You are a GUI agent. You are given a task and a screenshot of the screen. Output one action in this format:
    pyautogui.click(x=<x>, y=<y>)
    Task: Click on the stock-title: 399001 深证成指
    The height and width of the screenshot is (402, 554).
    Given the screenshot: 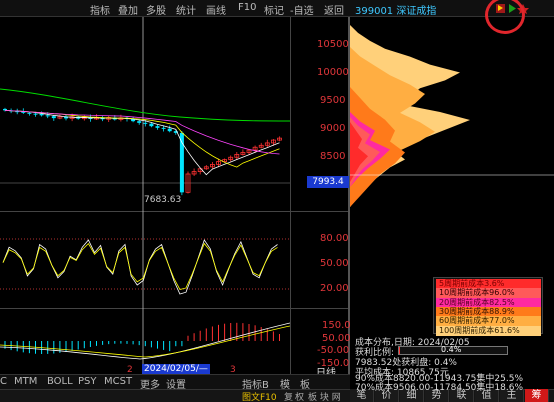 What is the action you would take?
    pyautogui.click(x=396, y=11)
    